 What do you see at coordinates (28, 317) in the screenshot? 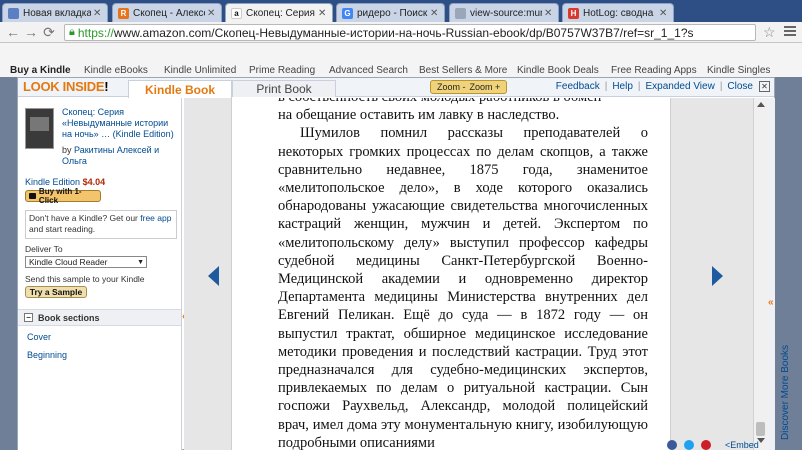
I see `collapse-icon: −` at bounding box center [28, 317].